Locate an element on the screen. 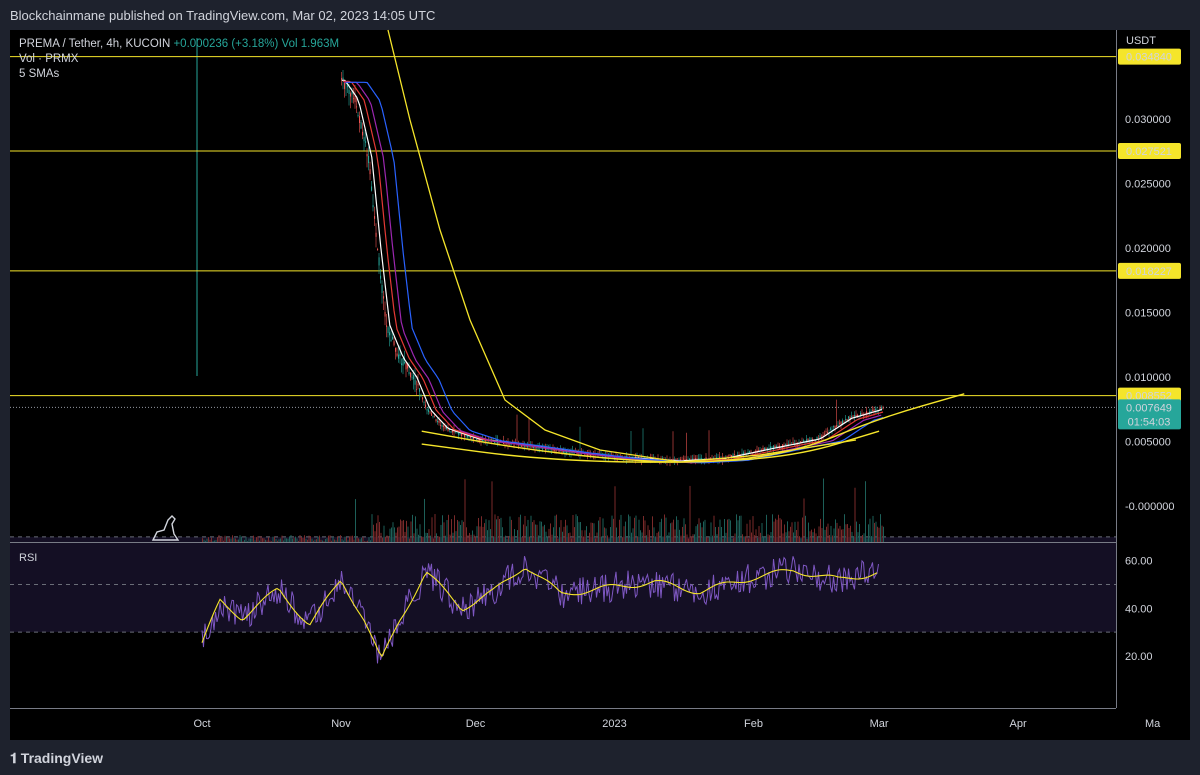 This screenshot has width=1200, height=775. bar-countdown-label: 01:54:03 is located at coordinates (1149, 422).